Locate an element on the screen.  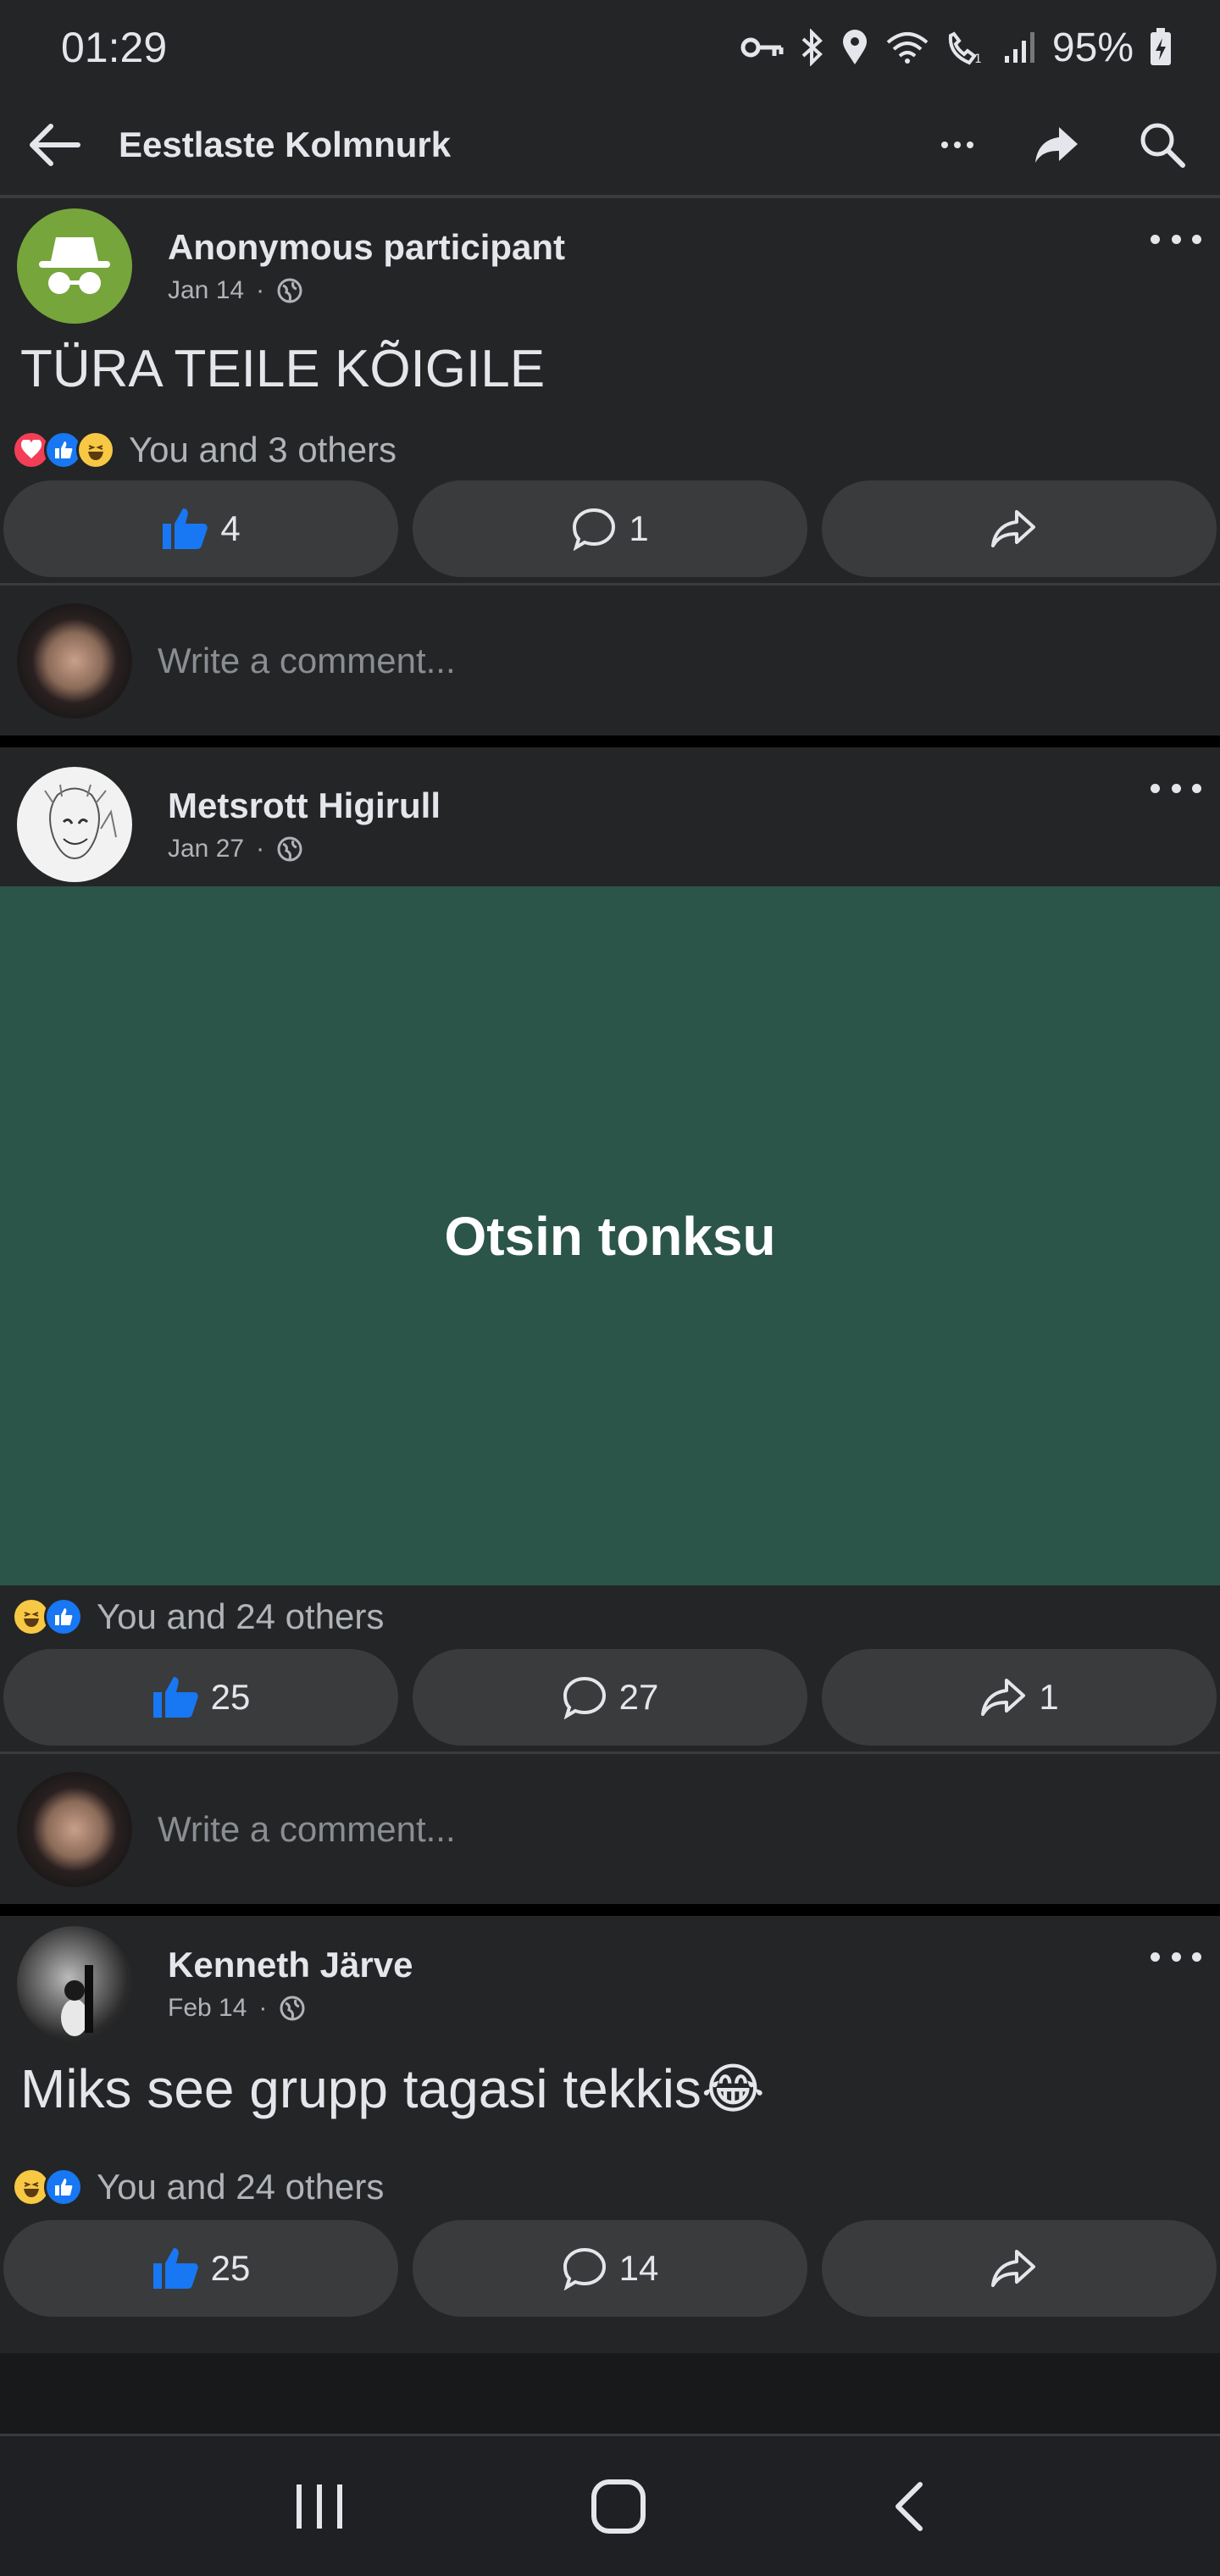
post-actions: 25 27 1 is located at coordinates (610, 1697).